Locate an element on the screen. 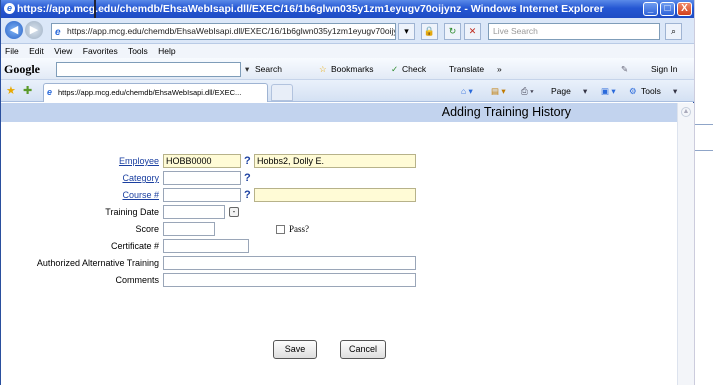 This screenshot has width=713, height=385. course-name-field is located at coordinates (335, 195).